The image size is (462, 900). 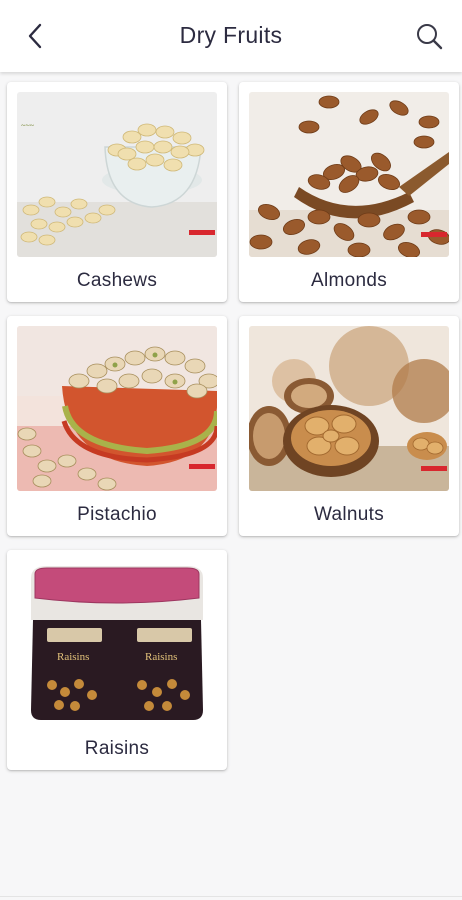 I want to click on walnuts-image, so click(x=349, y=408).